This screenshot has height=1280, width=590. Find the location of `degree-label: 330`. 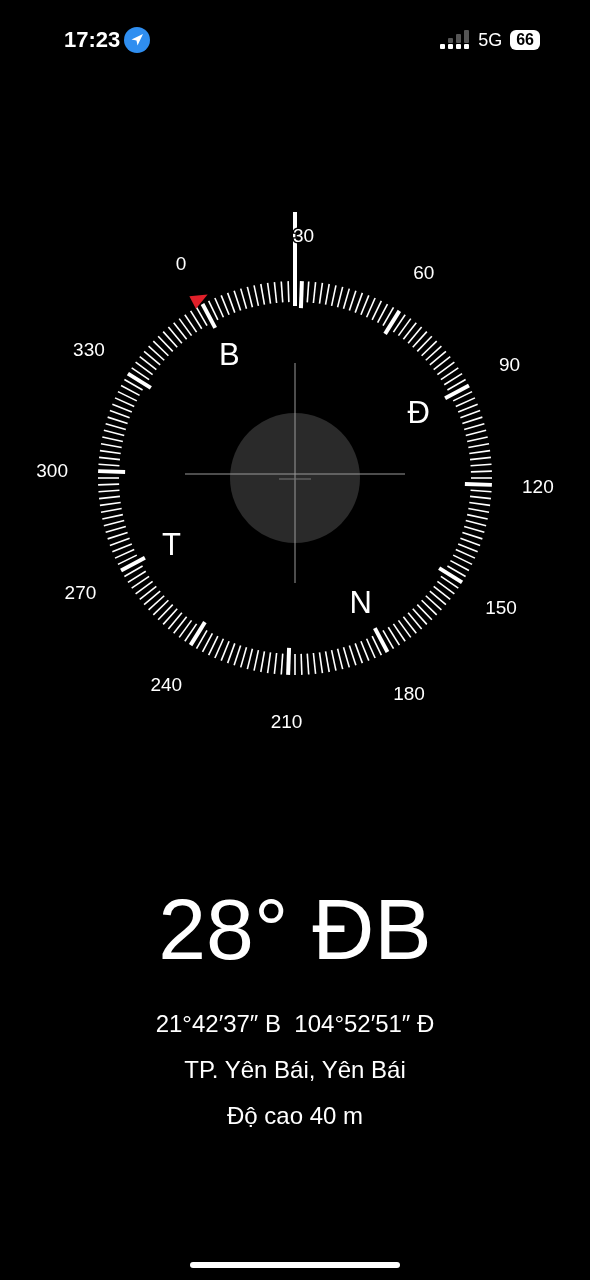

degree-label: 330 is located at coordinates (89, 350).